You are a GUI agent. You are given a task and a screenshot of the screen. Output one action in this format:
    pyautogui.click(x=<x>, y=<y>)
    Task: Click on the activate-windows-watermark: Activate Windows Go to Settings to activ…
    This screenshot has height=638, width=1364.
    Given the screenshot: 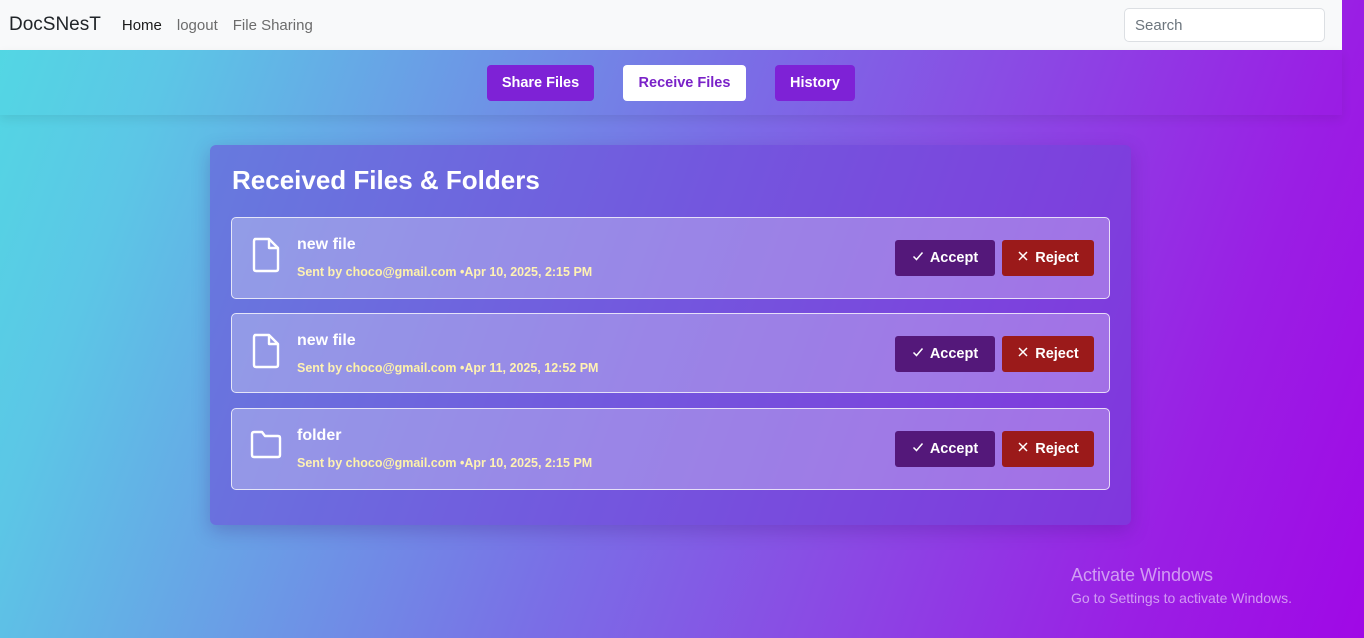 What is the action you would take?
    pyautogui.click(x=1181, y=585)
    